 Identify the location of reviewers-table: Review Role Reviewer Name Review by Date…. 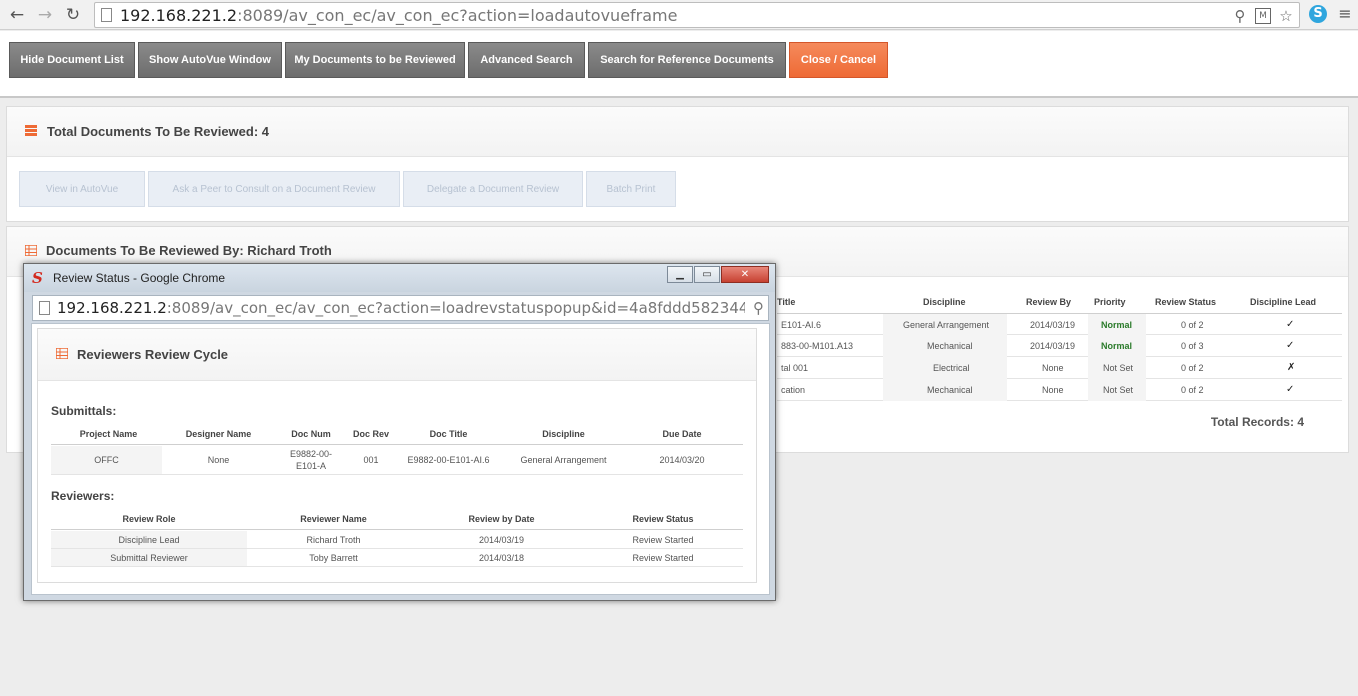
(397, 542).